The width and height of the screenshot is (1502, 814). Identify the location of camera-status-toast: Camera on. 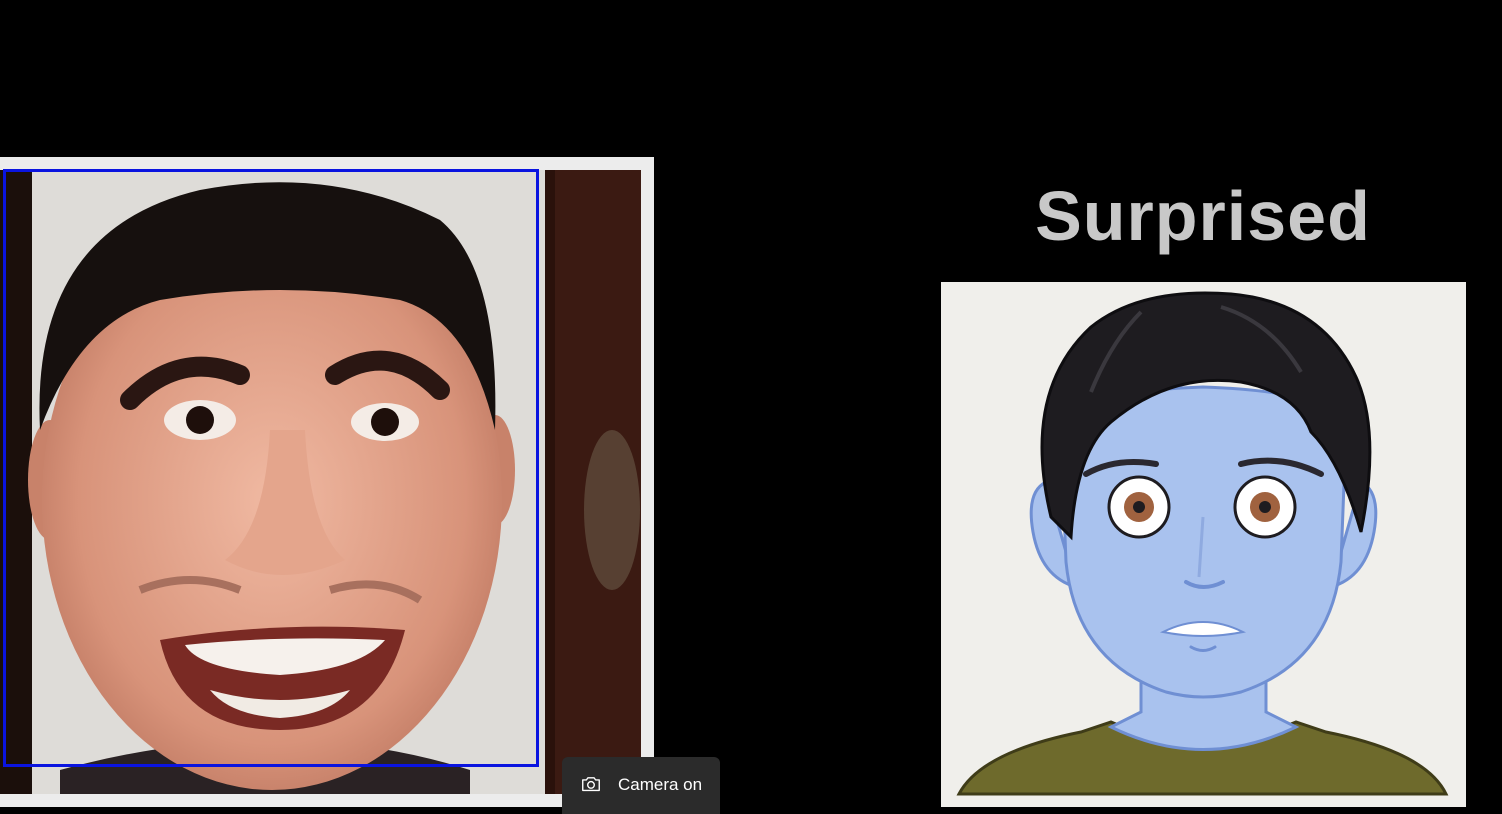
(641, 785).